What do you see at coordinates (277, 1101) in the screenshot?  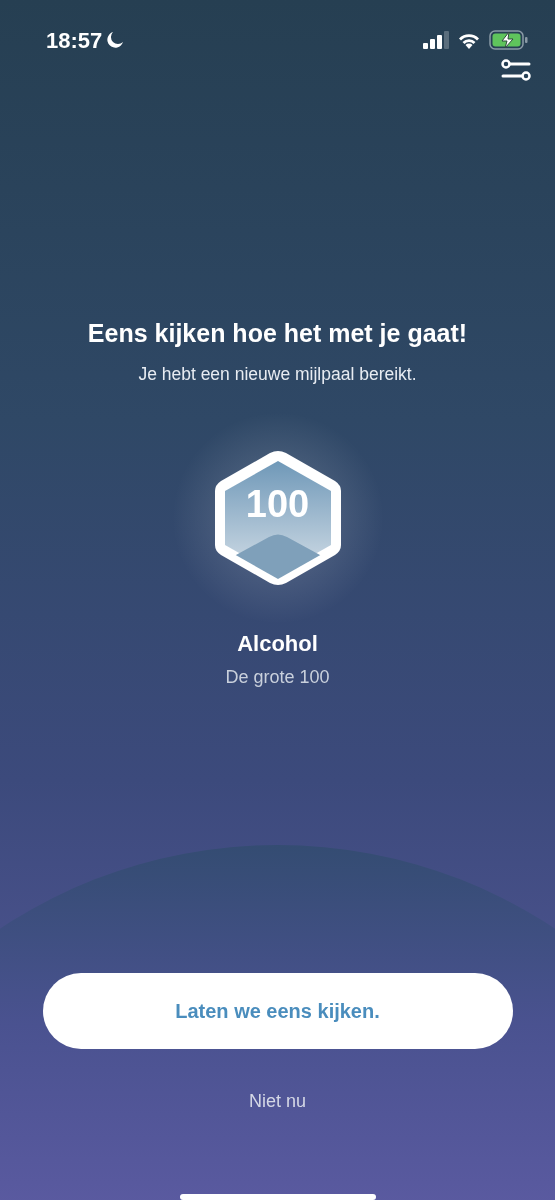 I see `not-now-link: Niet nu` at bounding box center [277, 1101].